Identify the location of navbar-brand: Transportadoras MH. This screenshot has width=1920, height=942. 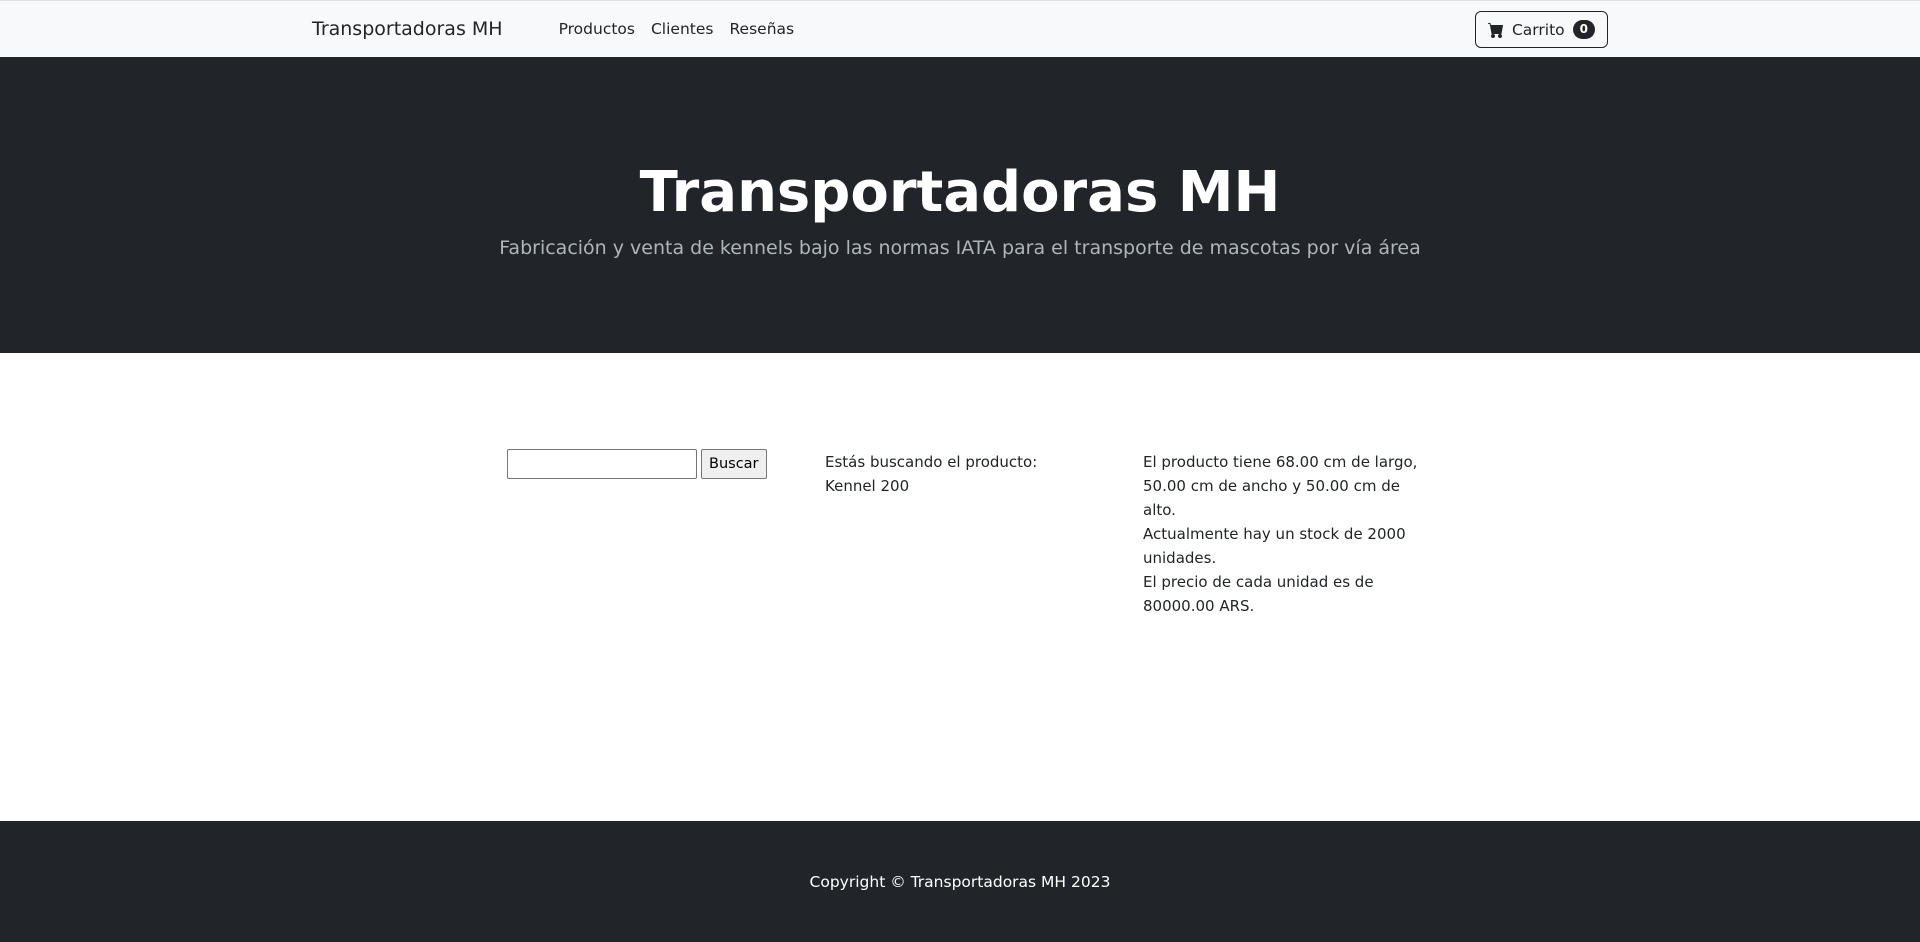
(407, 29).